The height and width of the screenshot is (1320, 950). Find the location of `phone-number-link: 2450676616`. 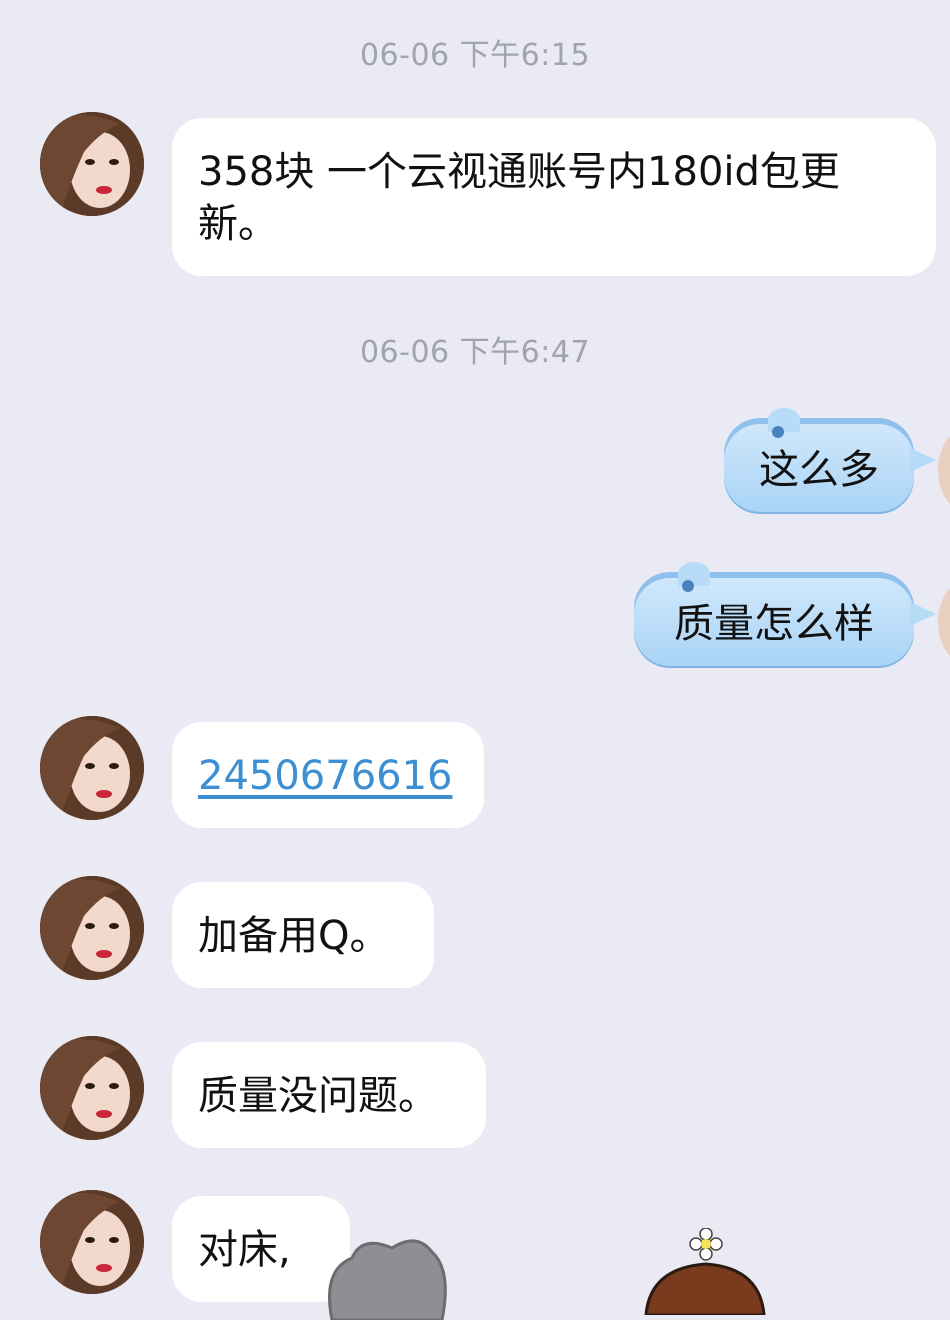

phone-number-link: 2450676616 is located at coordinates (325, 776).